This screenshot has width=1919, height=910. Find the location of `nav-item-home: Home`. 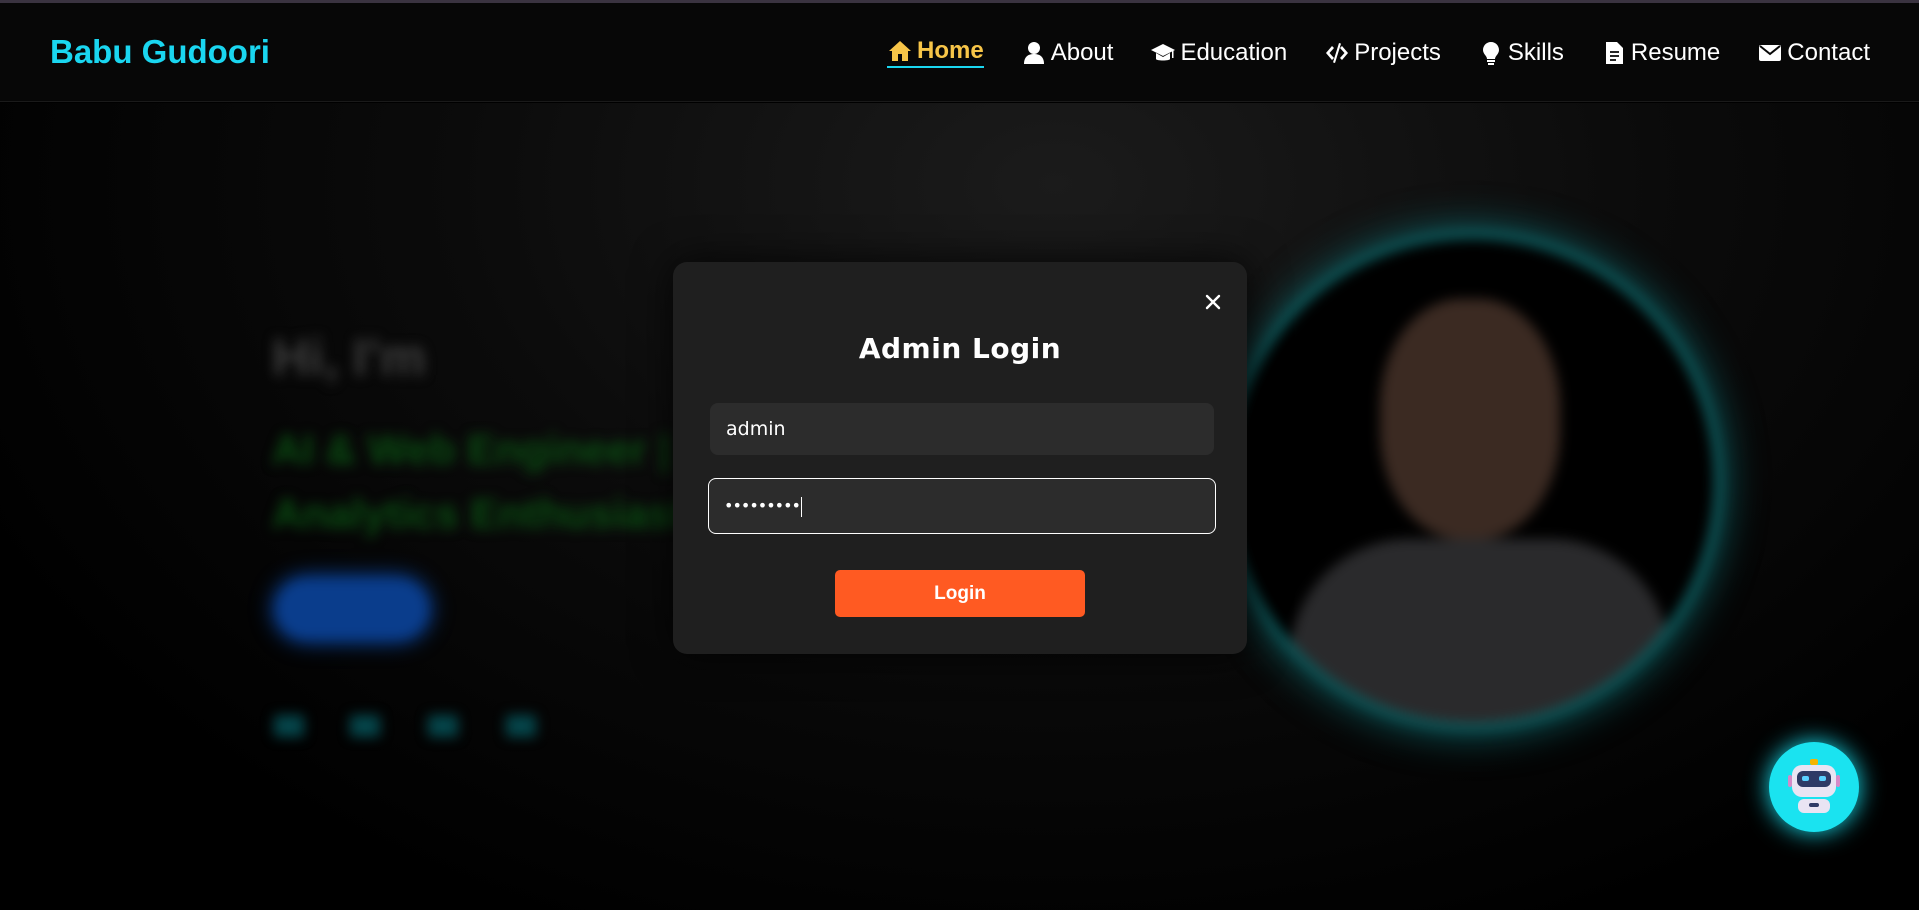

nav-item-home: Home is located at coordinates (935, 52).